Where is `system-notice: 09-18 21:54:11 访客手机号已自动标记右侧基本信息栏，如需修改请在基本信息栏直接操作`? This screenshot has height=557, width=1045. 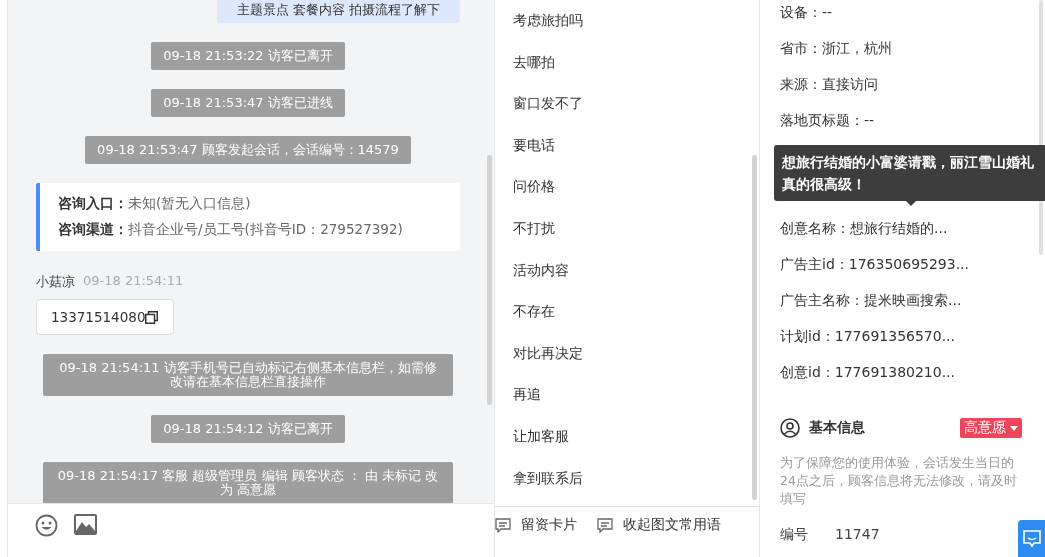 system-notice: 09-18 21:54:11 访客手机号已自动标记右侧基本信息栏，如需修改请在基本信息栏直接操作 is located at coordinates (248, 375).